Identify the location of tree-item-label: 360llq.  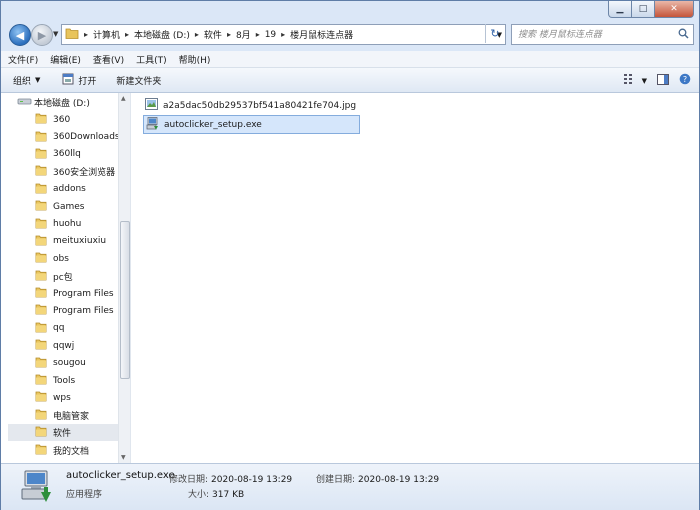
(67, 154).